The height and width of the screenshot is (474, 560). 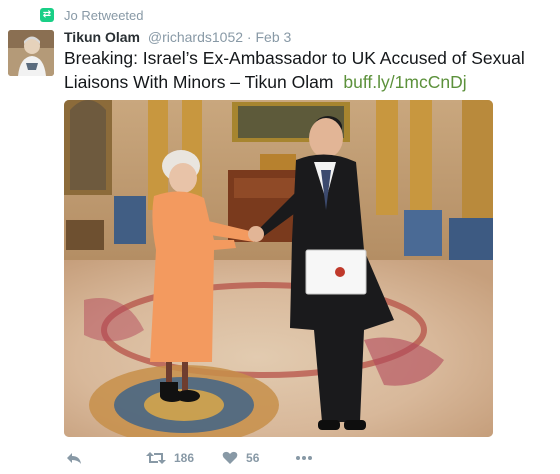 I want to click on tweet-link: buff.ly/1mcCnDj, so click(x=404, y=82).